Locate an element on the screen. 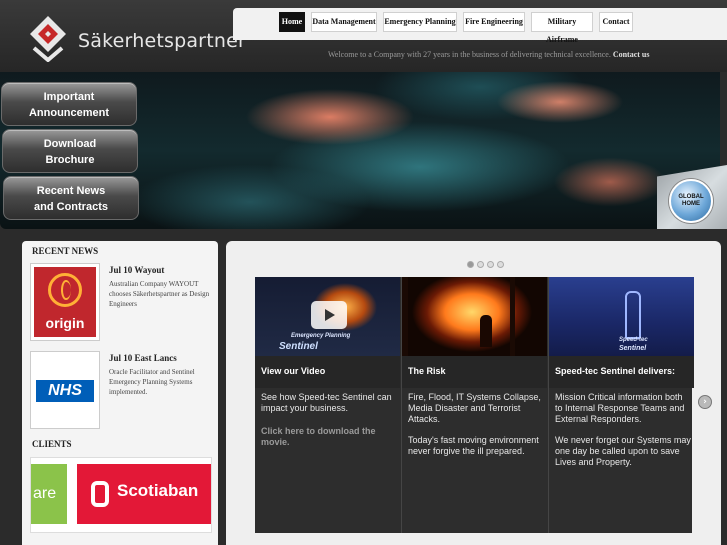 The height and width of the screenshot is (545, 727). button-label-line1: Recent News is located at coordinates (71, 191).